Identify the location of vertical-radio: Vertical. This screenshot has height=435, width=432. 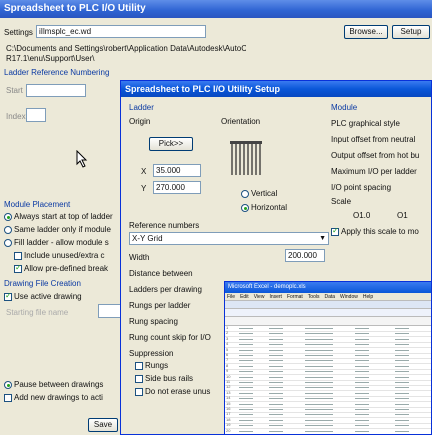
(259, 193).